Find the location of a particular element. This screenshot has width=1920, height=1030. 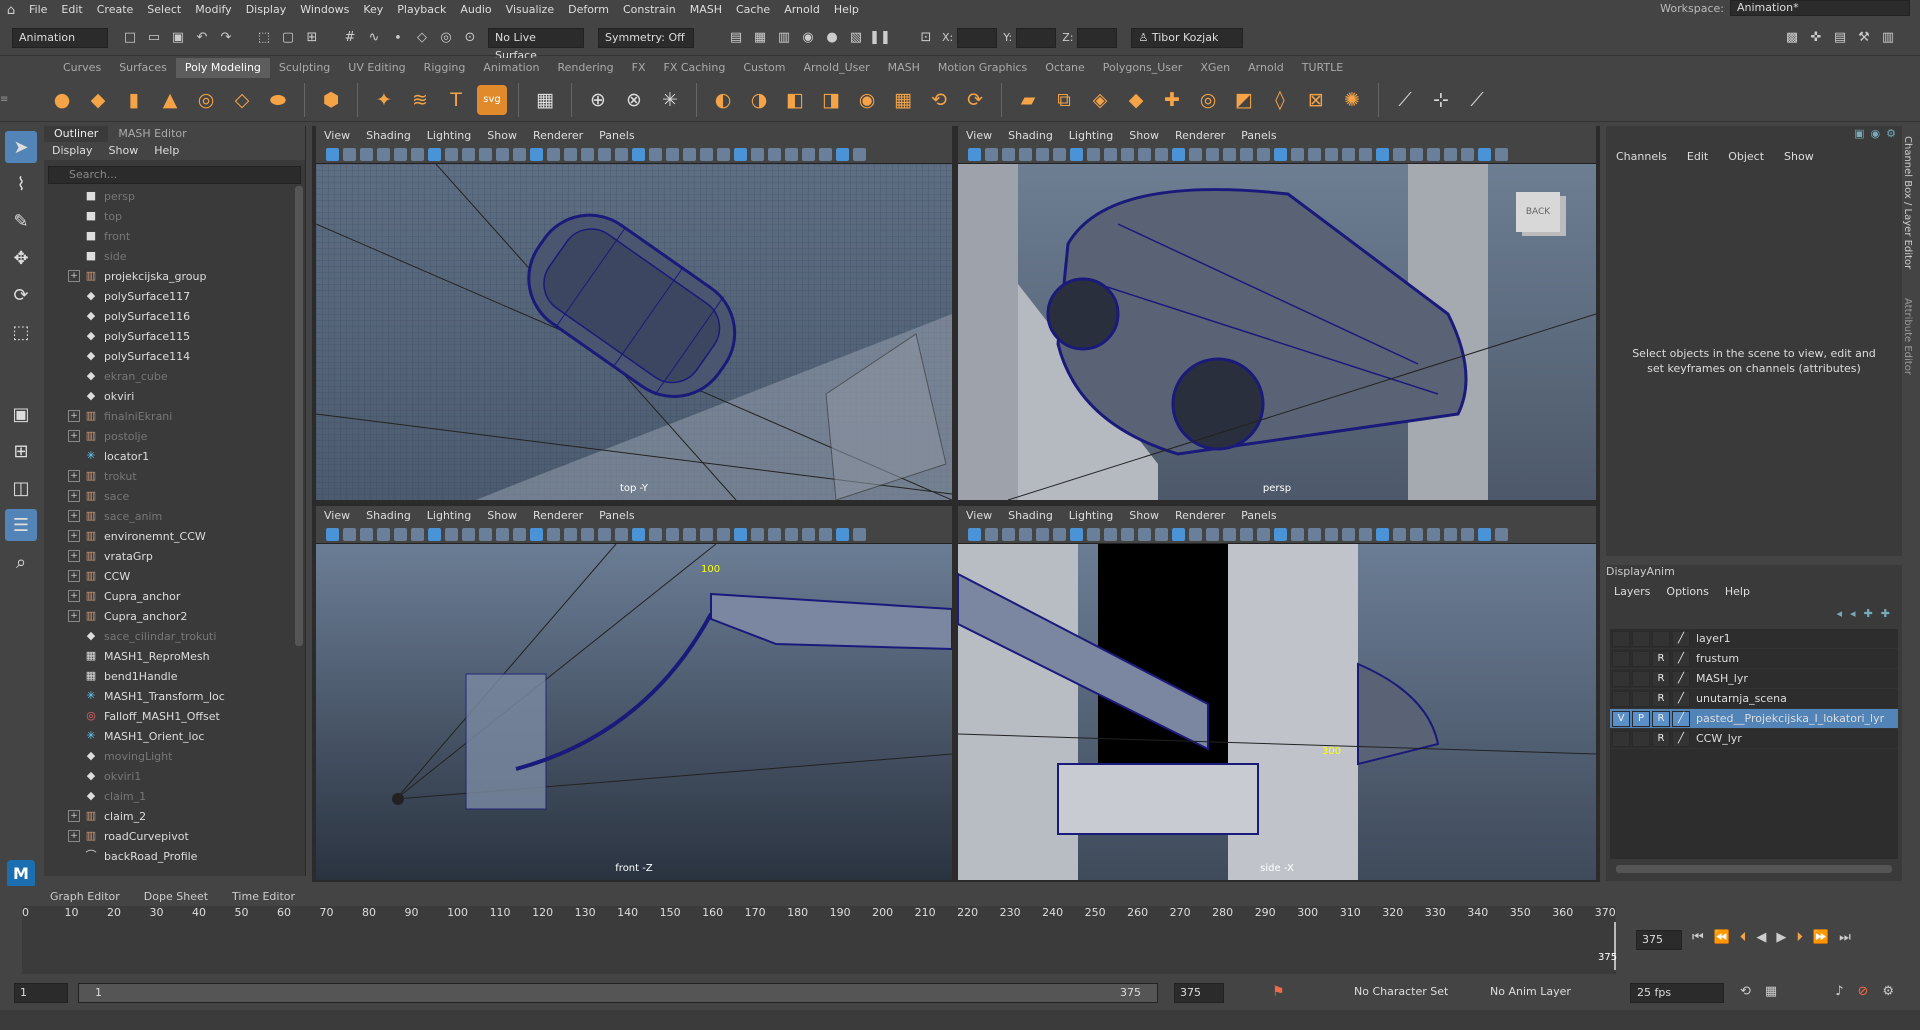

shelf-tab-fx-caching: FX Caching is located at coordinates (695, 68).